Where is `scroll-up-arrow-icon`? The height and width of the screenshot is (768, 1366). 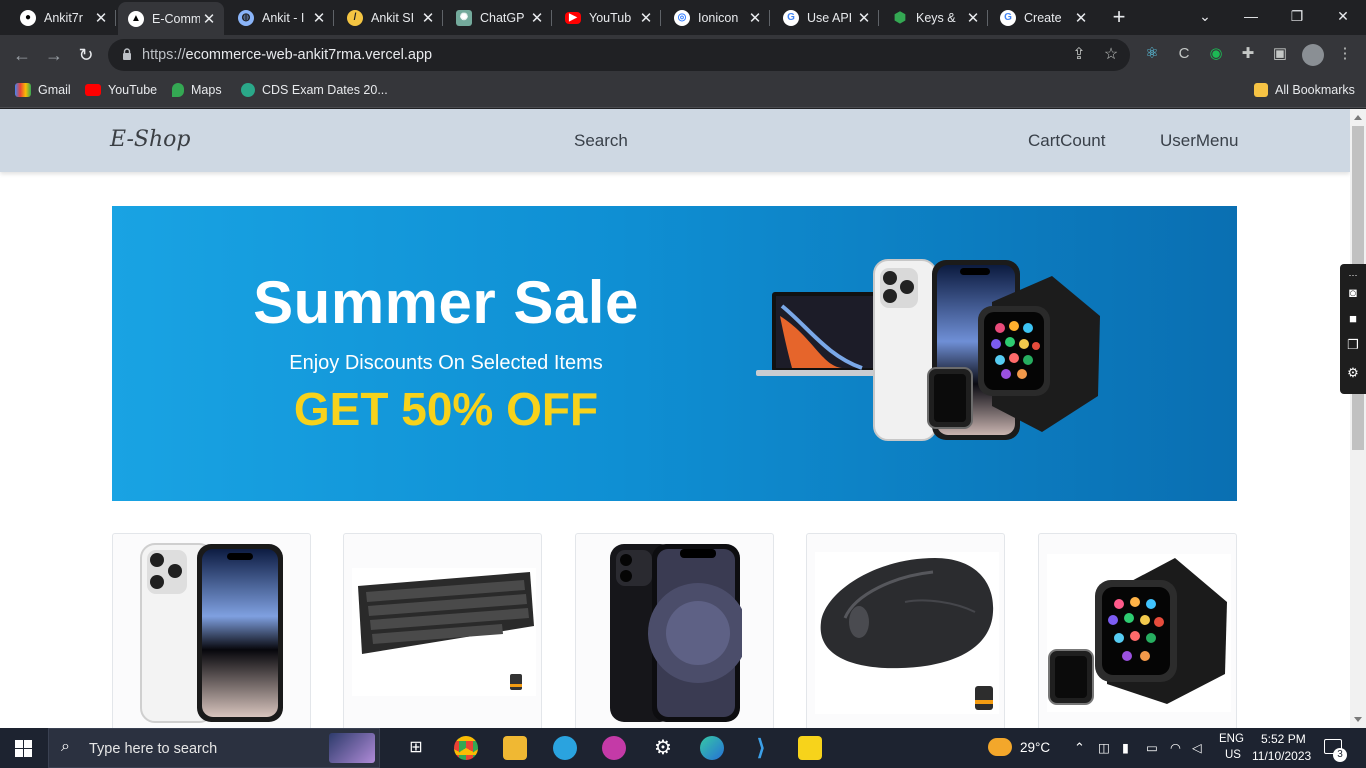
scroll-up-arrow-icon is located at coordinates (1358, 117).